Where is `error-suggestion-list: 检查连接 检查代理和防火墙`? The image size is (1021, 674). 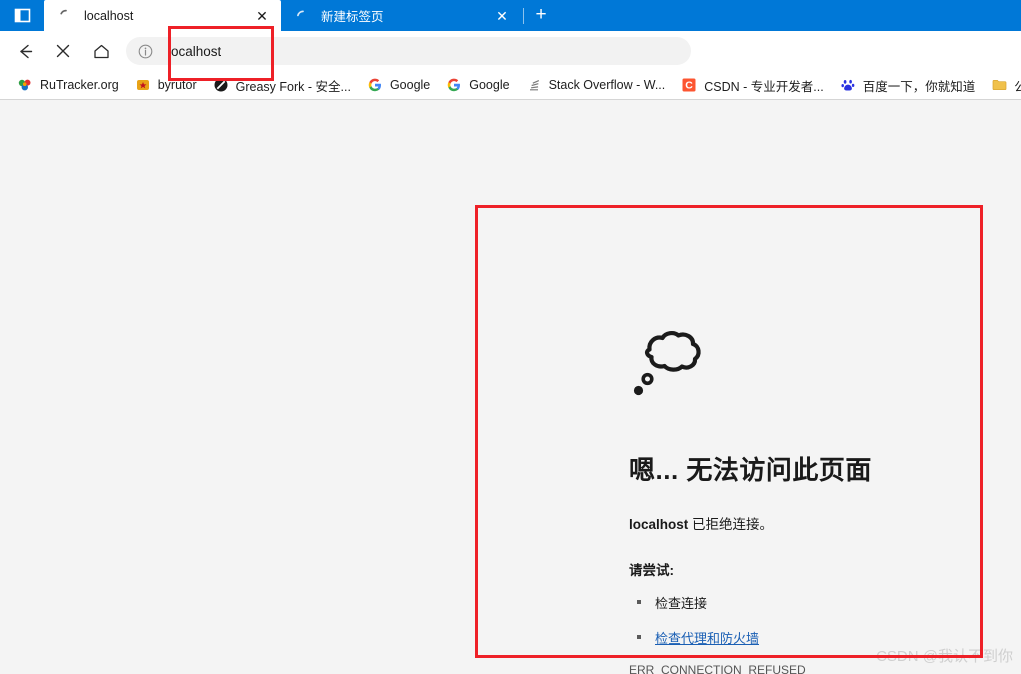 error-suggestion-list: 检查连接 检查代理和防火墙 is located at coordinates (799, 620).